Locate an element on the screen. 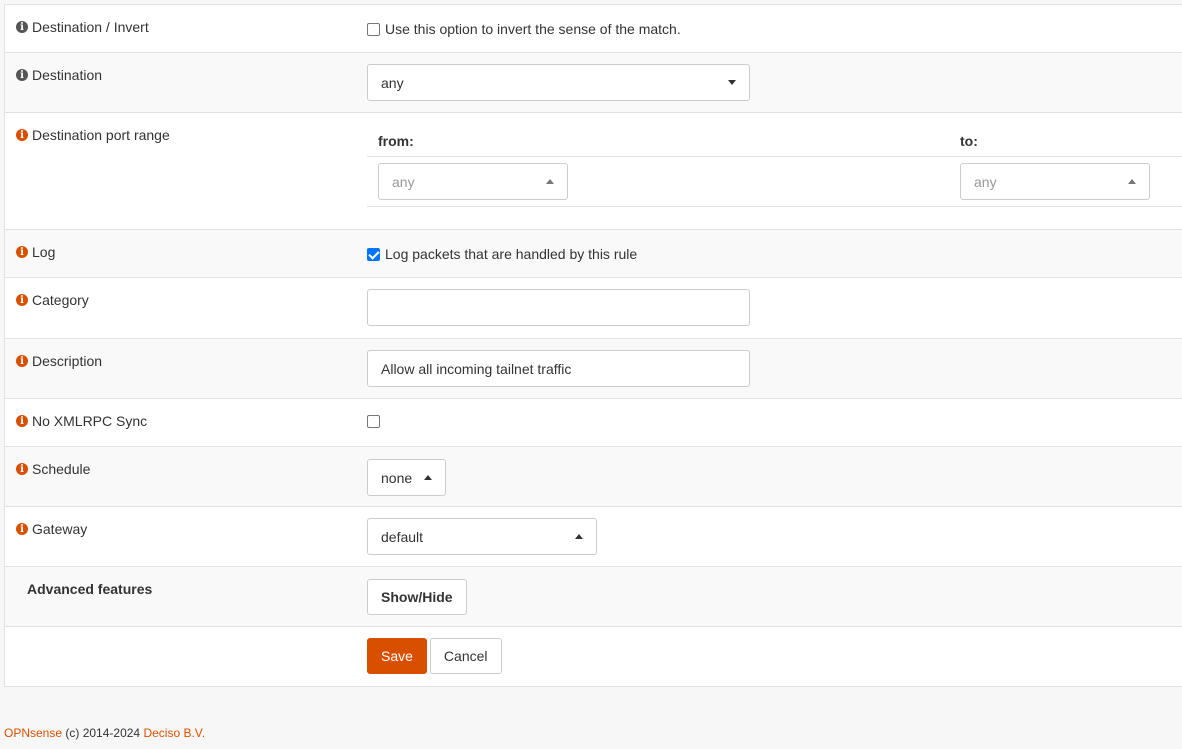 The image size is (1182, 749). caret-down-icon is located at coordinates (732, 82).